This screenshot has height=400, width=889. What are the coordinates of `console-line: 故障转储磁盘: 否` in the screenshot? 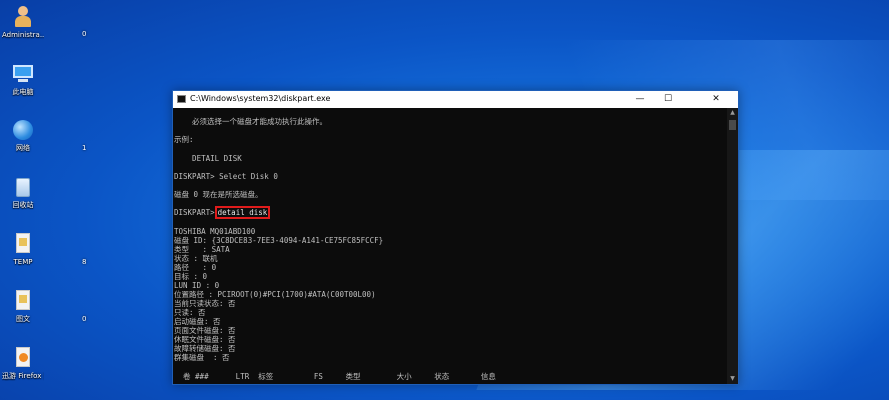 It's located at (205, 348).